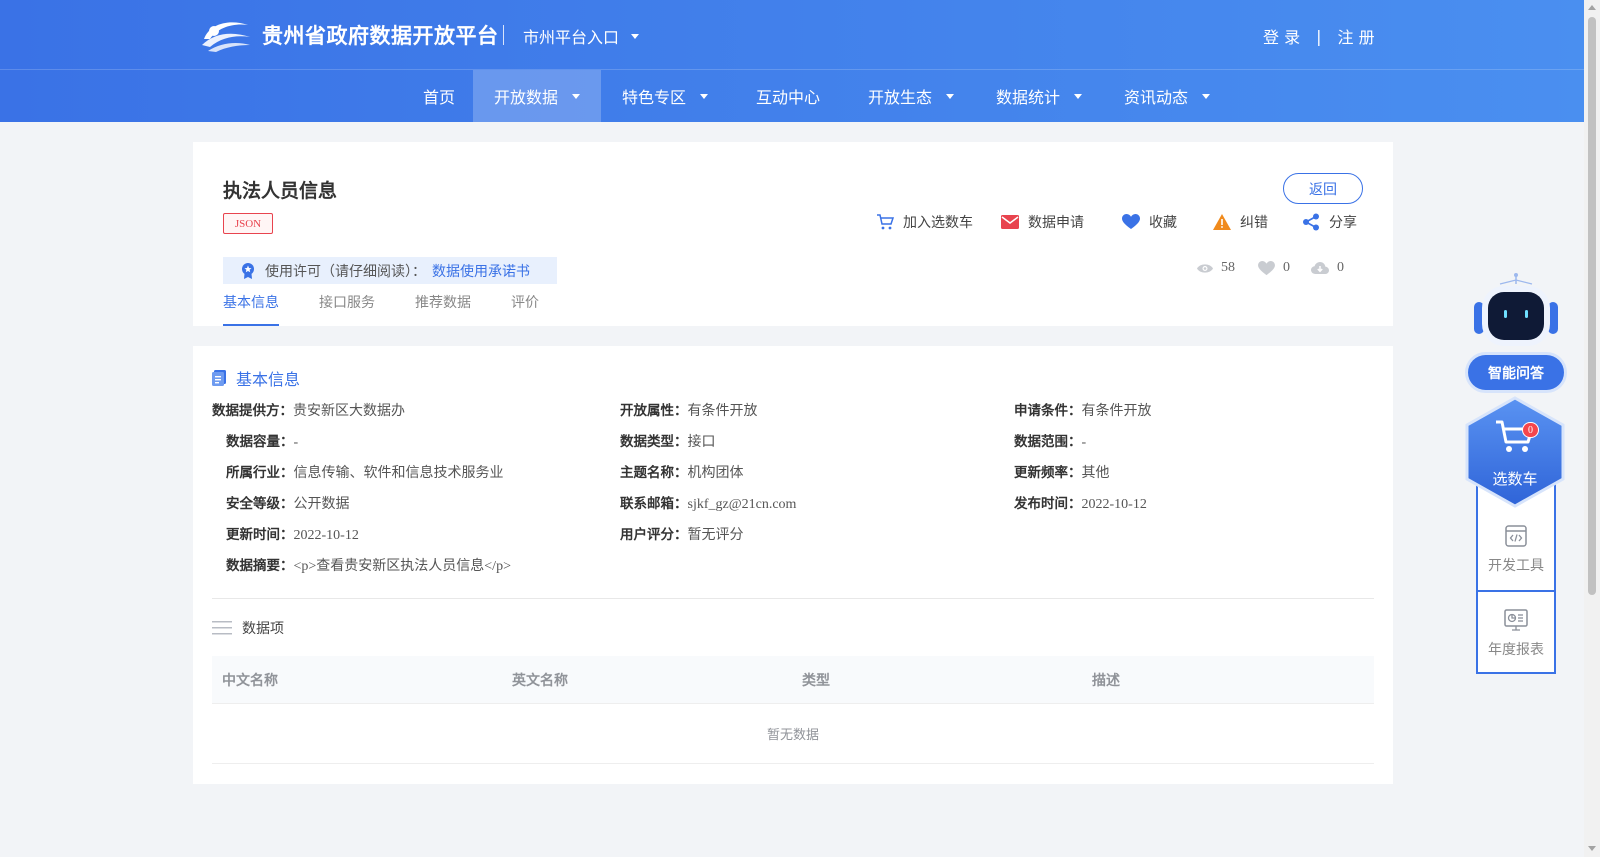  I want to click on register-link: 注 册, so click(1355, 36).